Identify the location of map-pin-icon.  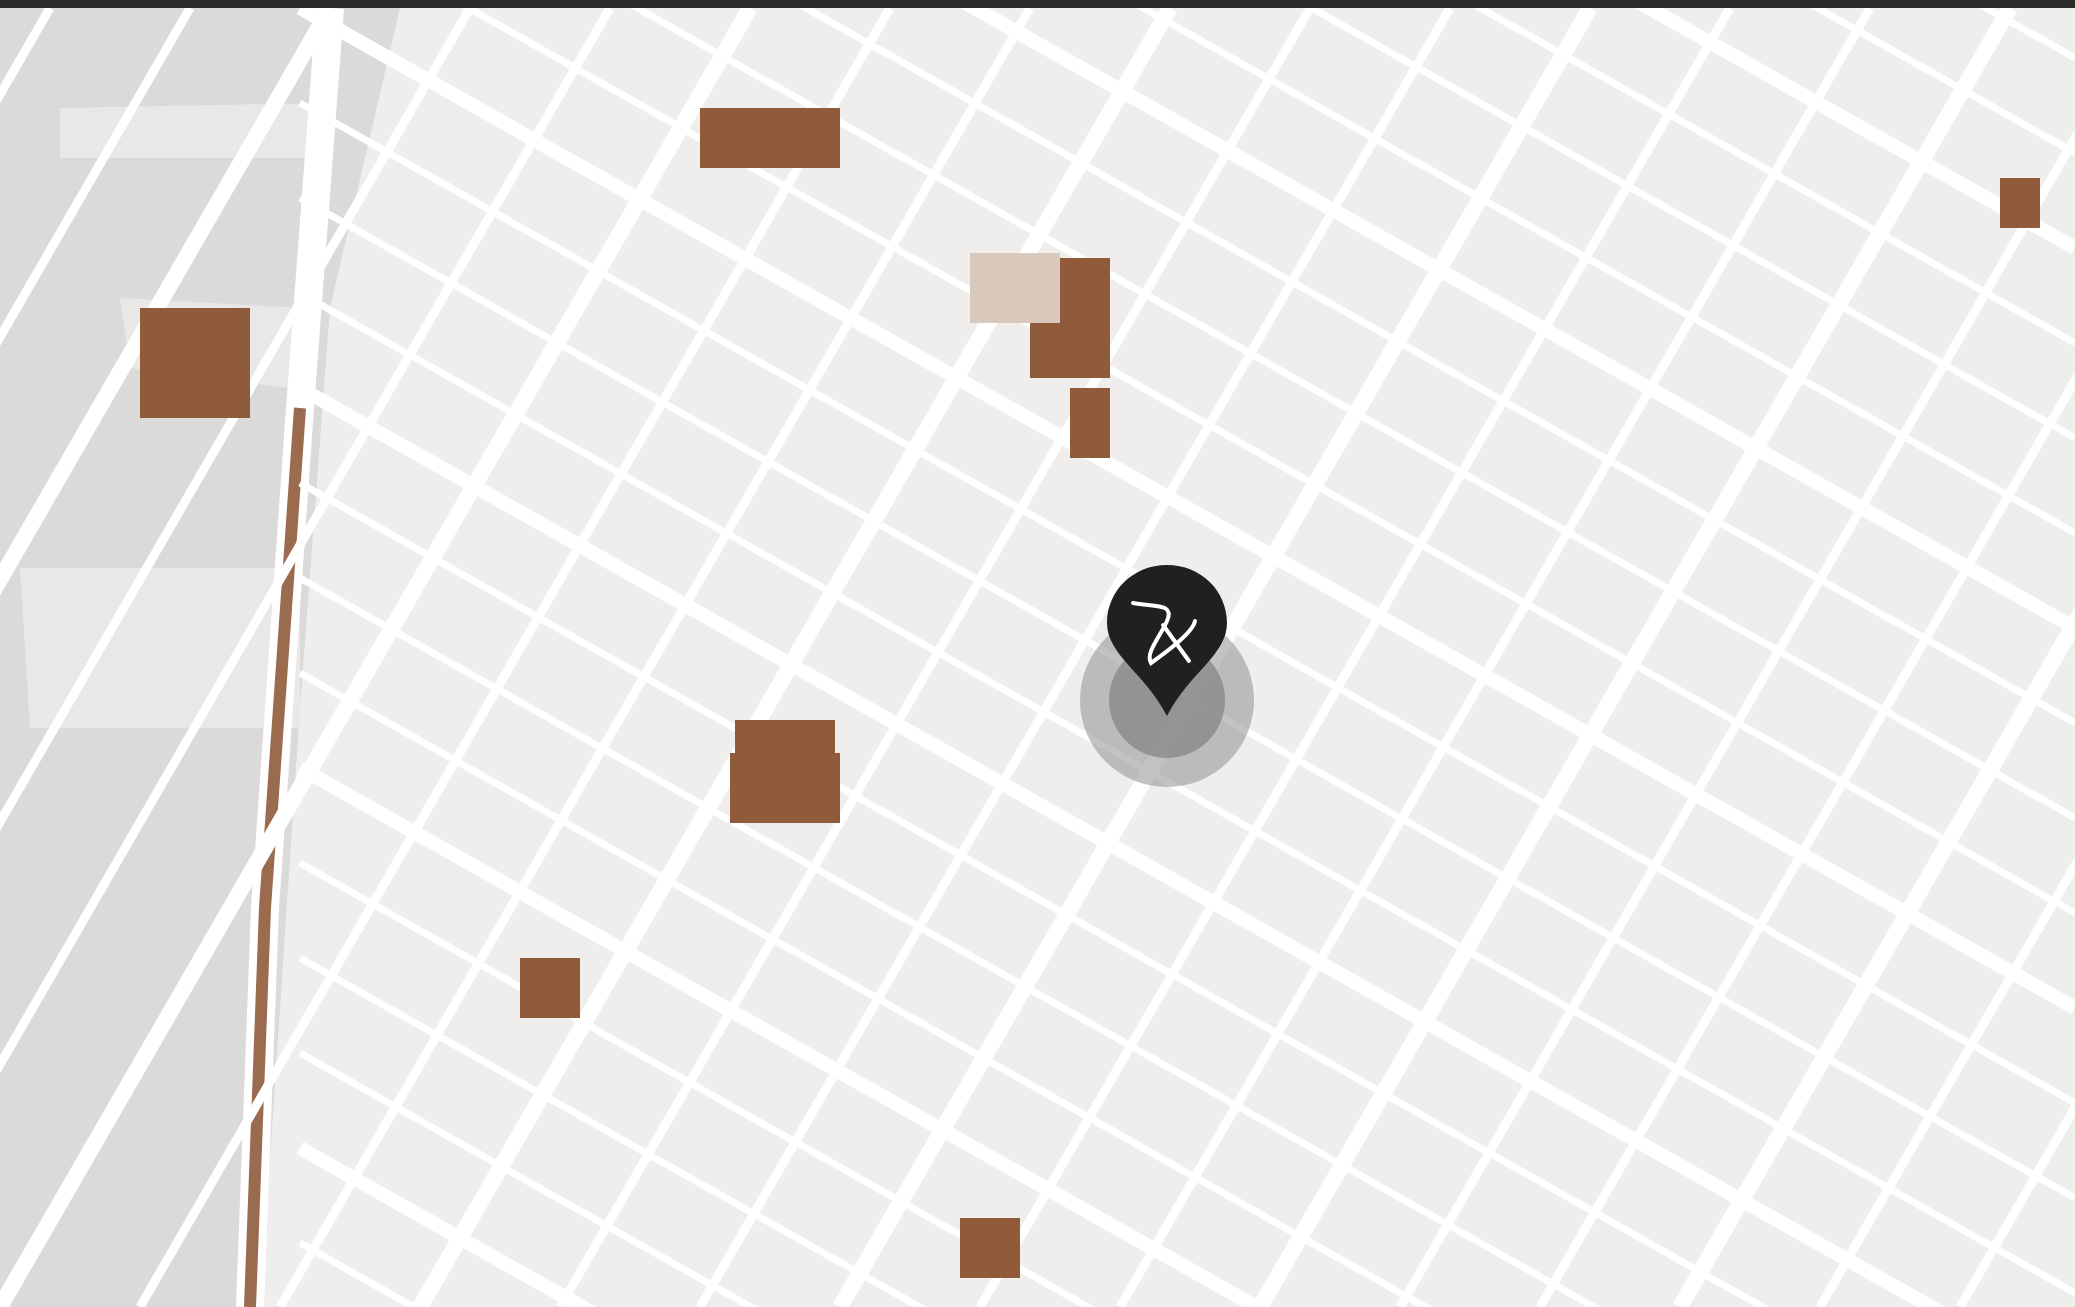
(1167, 640).